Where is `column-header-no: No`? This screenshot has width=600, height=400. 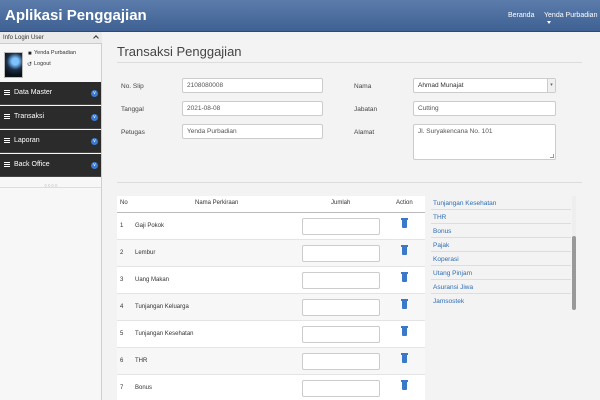 column-header-no: No is located at coordinates (124, 203).